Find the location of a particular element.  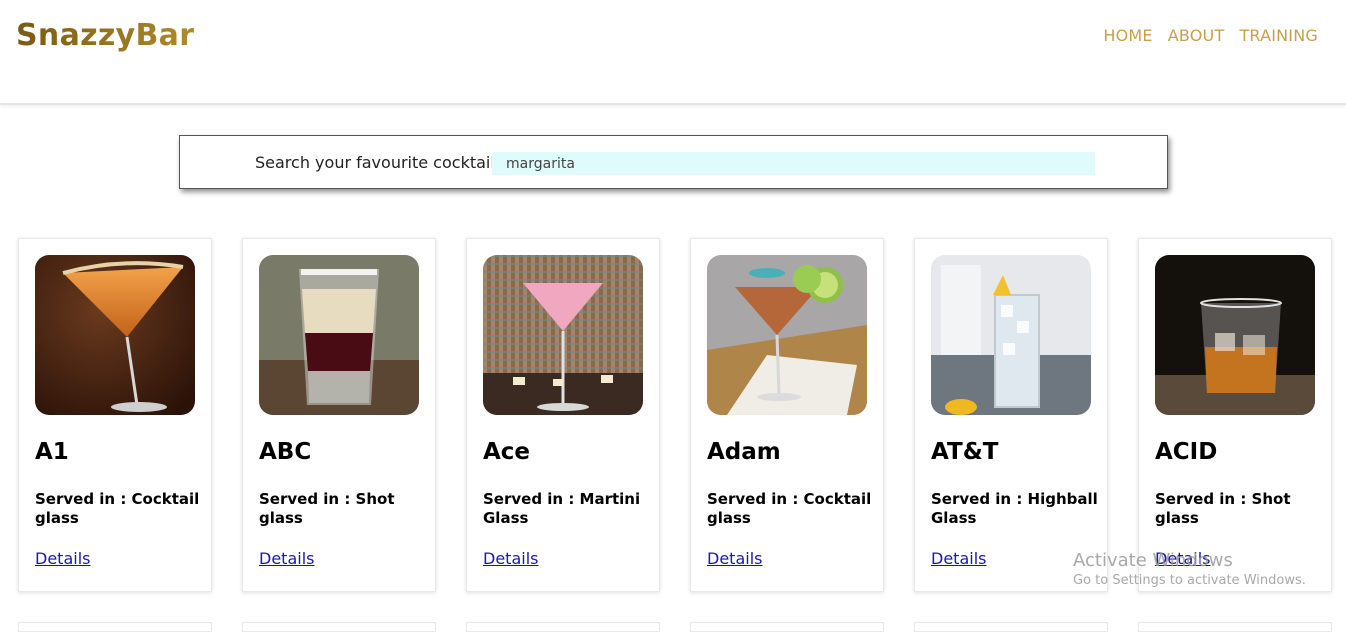

cocktail-card: ACID Served in : Shot glass Details is located at coordinates (1235, 415).